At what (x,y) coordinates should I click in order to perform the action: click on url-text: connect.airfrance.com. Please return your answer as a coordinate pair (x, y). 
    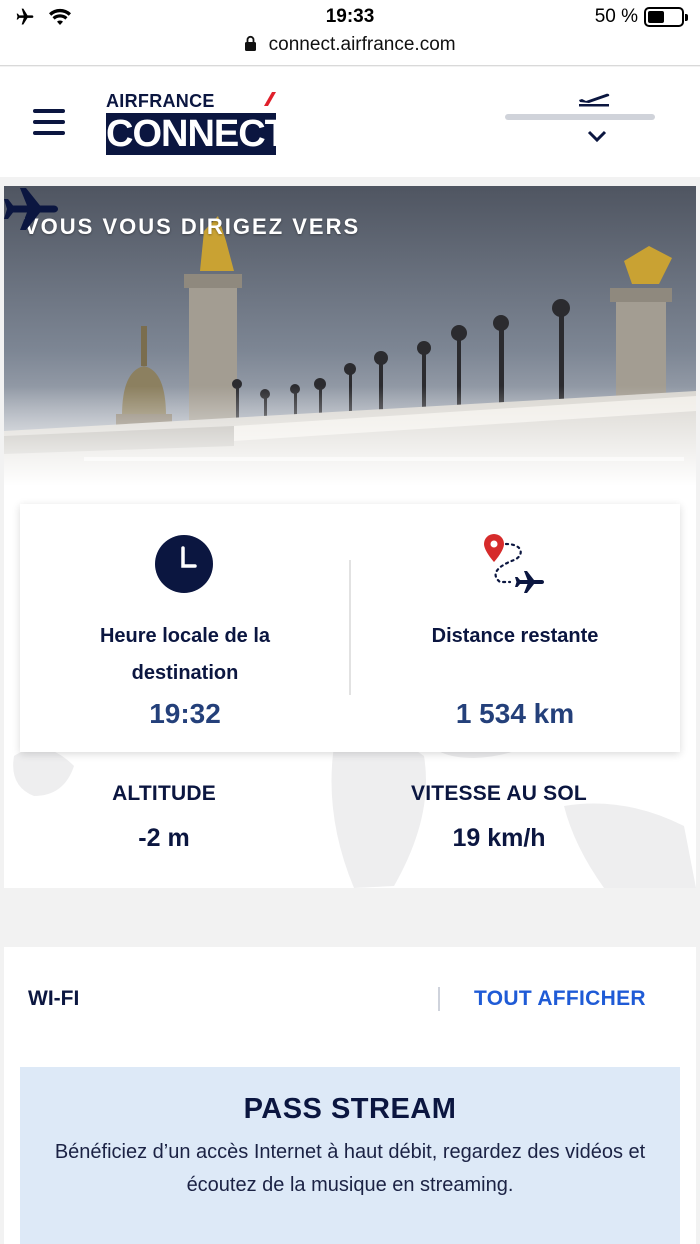
    Looking at the image, I should click on (362, 44).